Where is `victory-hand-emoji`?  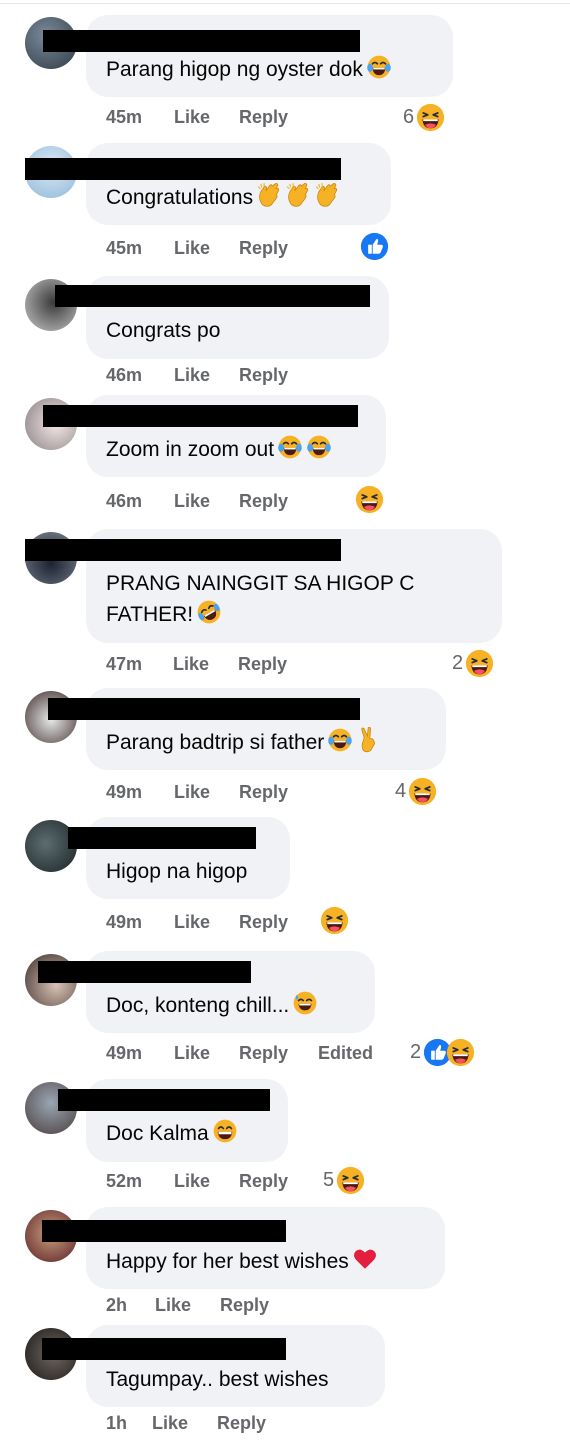
victory-hand-emoji is located at coordinates (369, 740).